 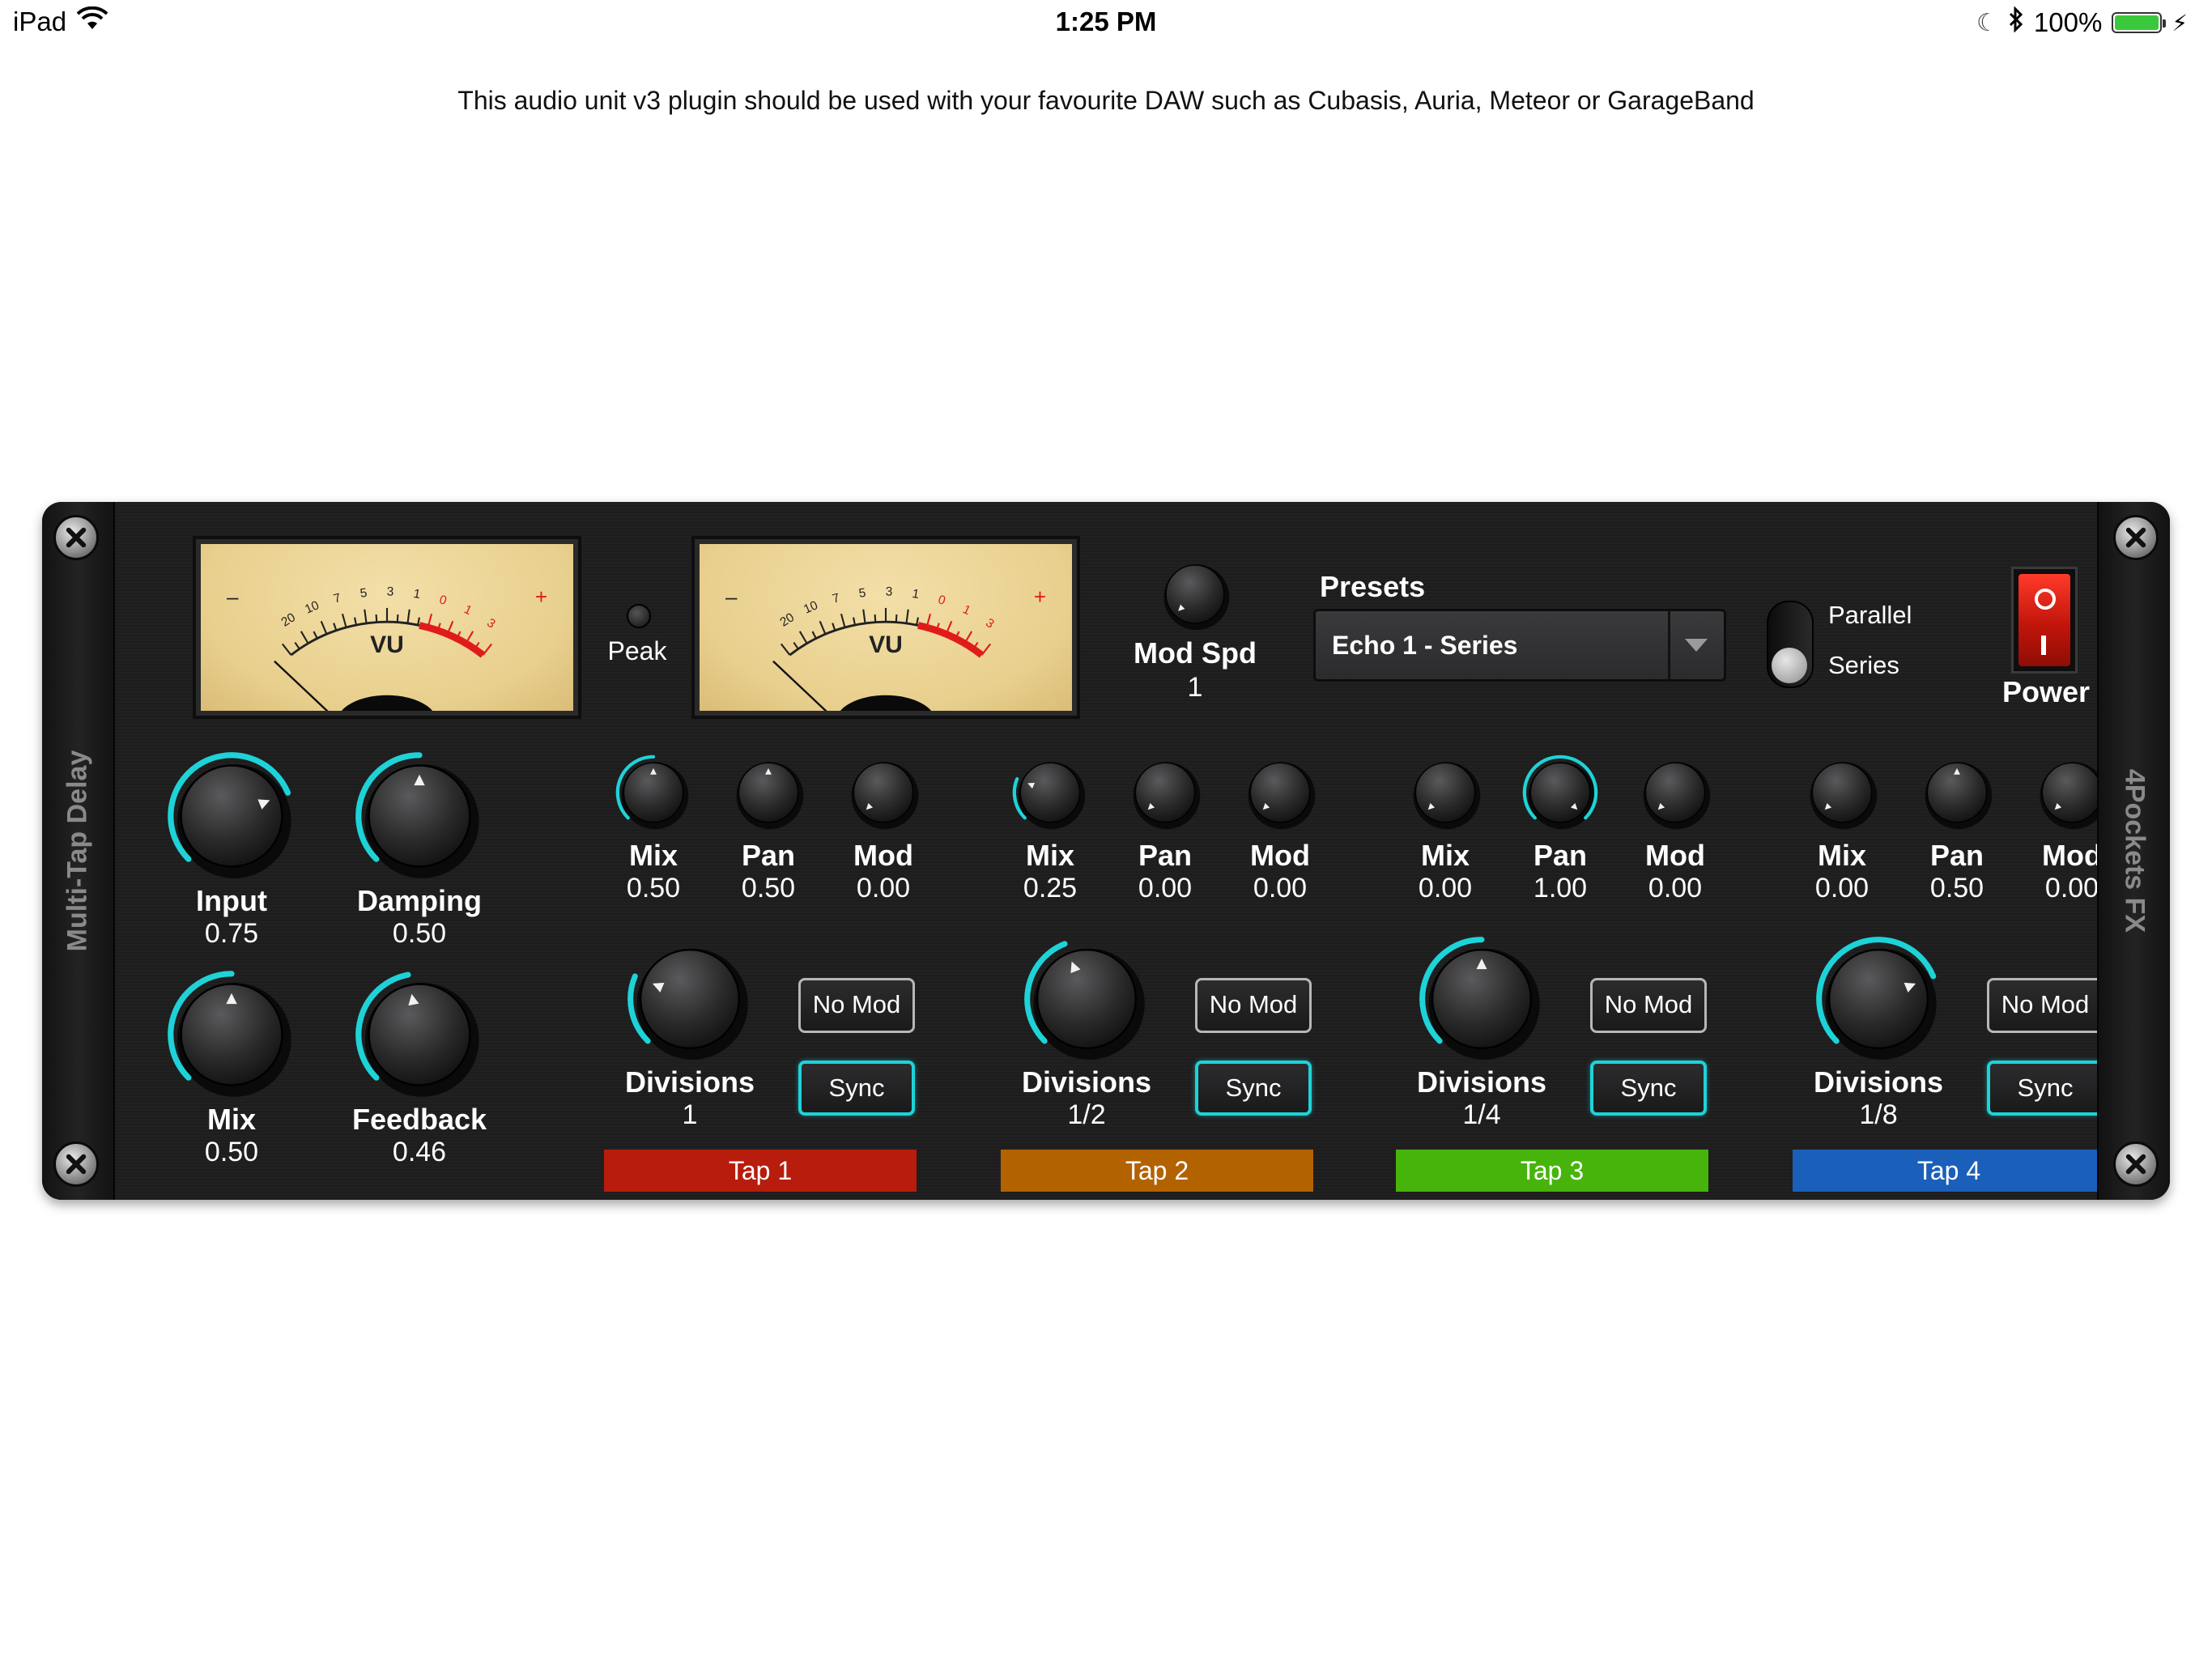 What do you see at coordinates (1949, 1171) in the screenshot?
I see `tap-4-label-bar: Tap 4` at bounding box center [1949, 1171].